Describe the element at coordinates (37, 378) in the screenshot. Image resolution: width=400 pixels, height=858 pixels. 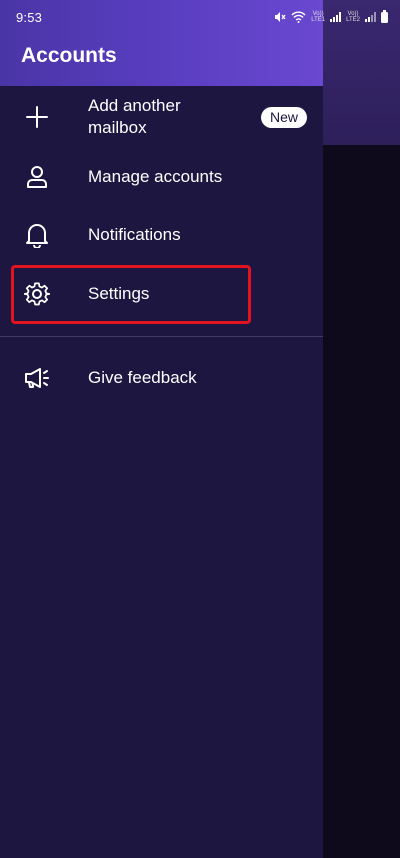
I see `megaphone-icon` at that location.